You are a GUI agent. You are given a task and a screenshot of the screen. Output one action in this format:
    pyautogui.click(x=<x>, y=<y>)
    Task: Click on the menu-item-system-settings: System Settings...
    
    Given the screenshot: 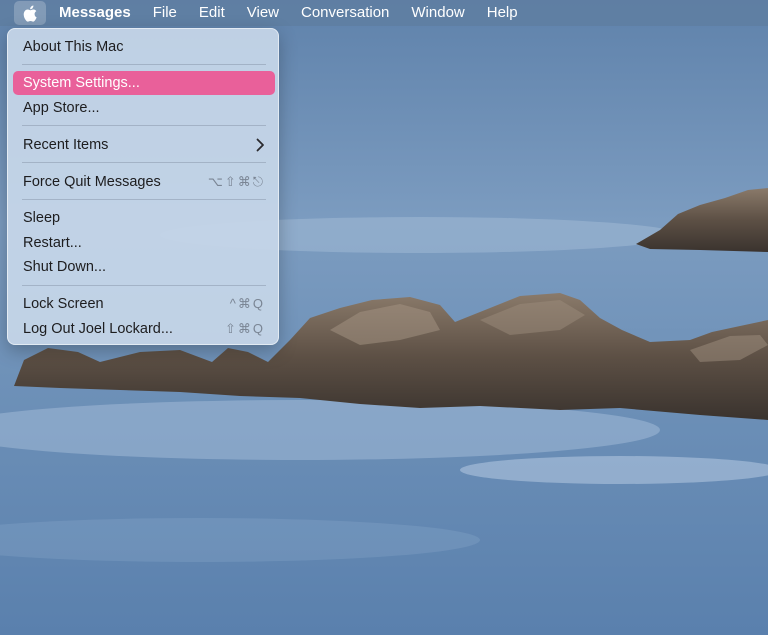 What is the action you would take?
    pyautogui.click(x=144, y=83)
    